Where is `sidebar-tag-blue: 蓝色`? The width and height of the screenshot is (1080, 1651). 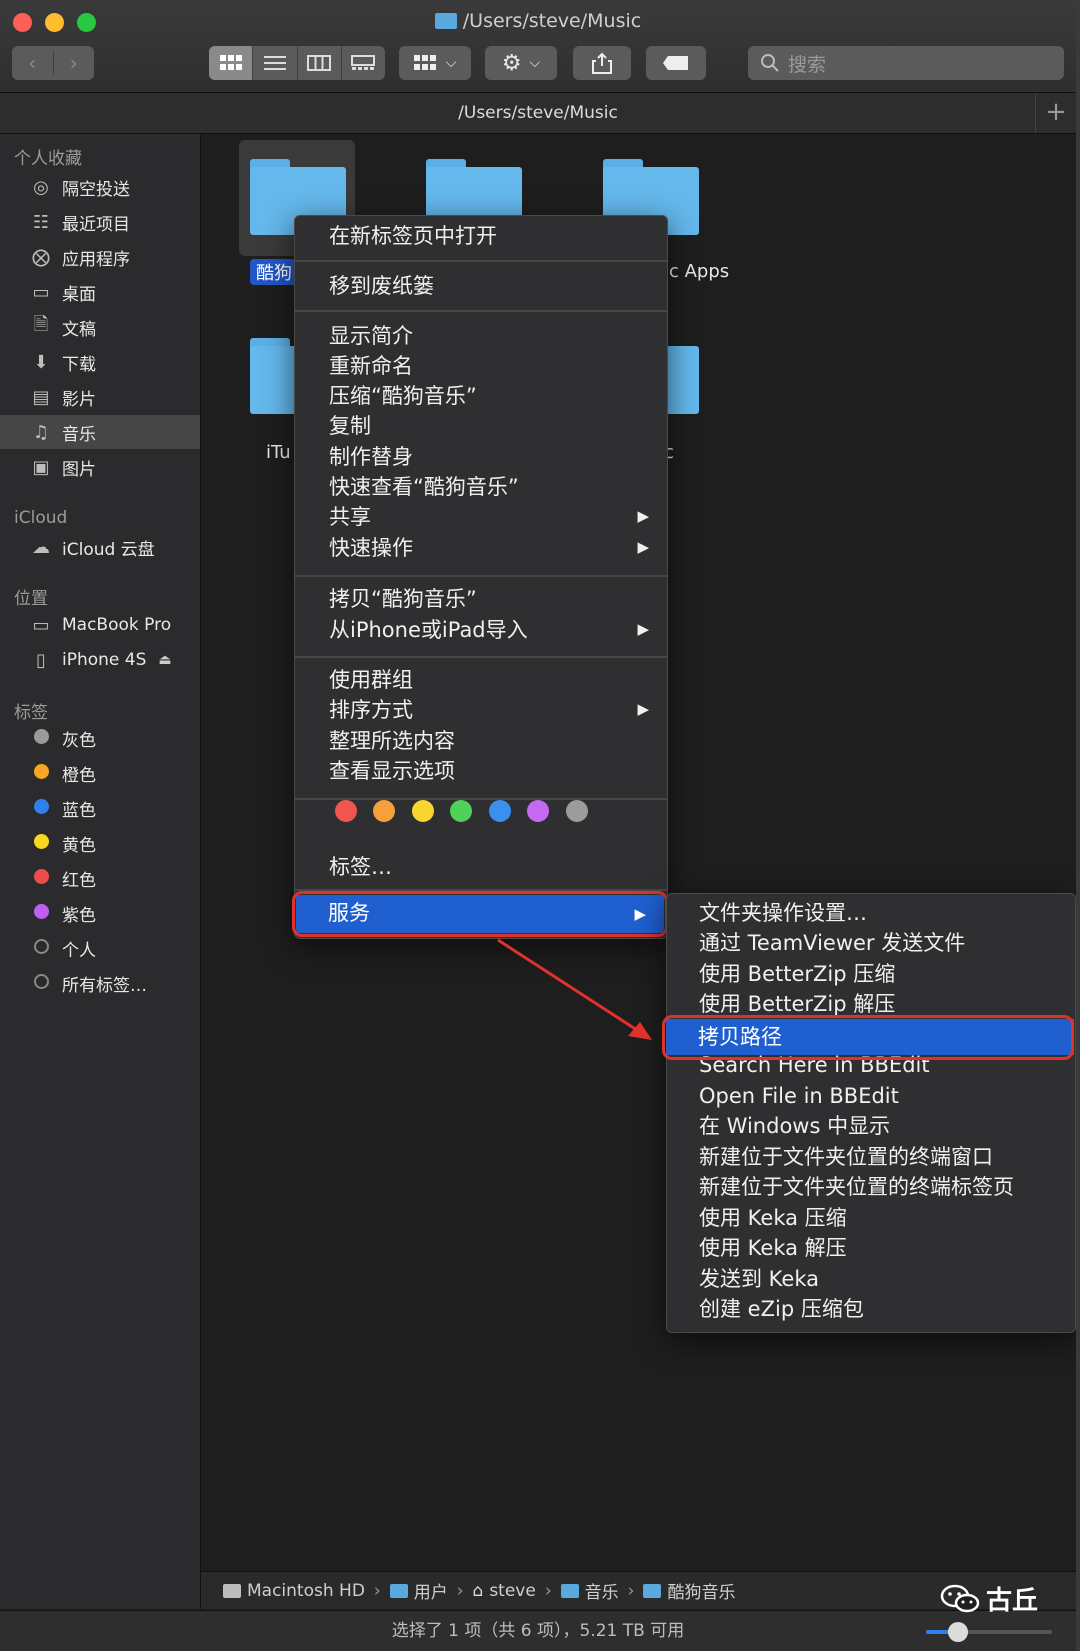
sidebar-tag-blue: 蓝色 is located at coordinates (100, 808).